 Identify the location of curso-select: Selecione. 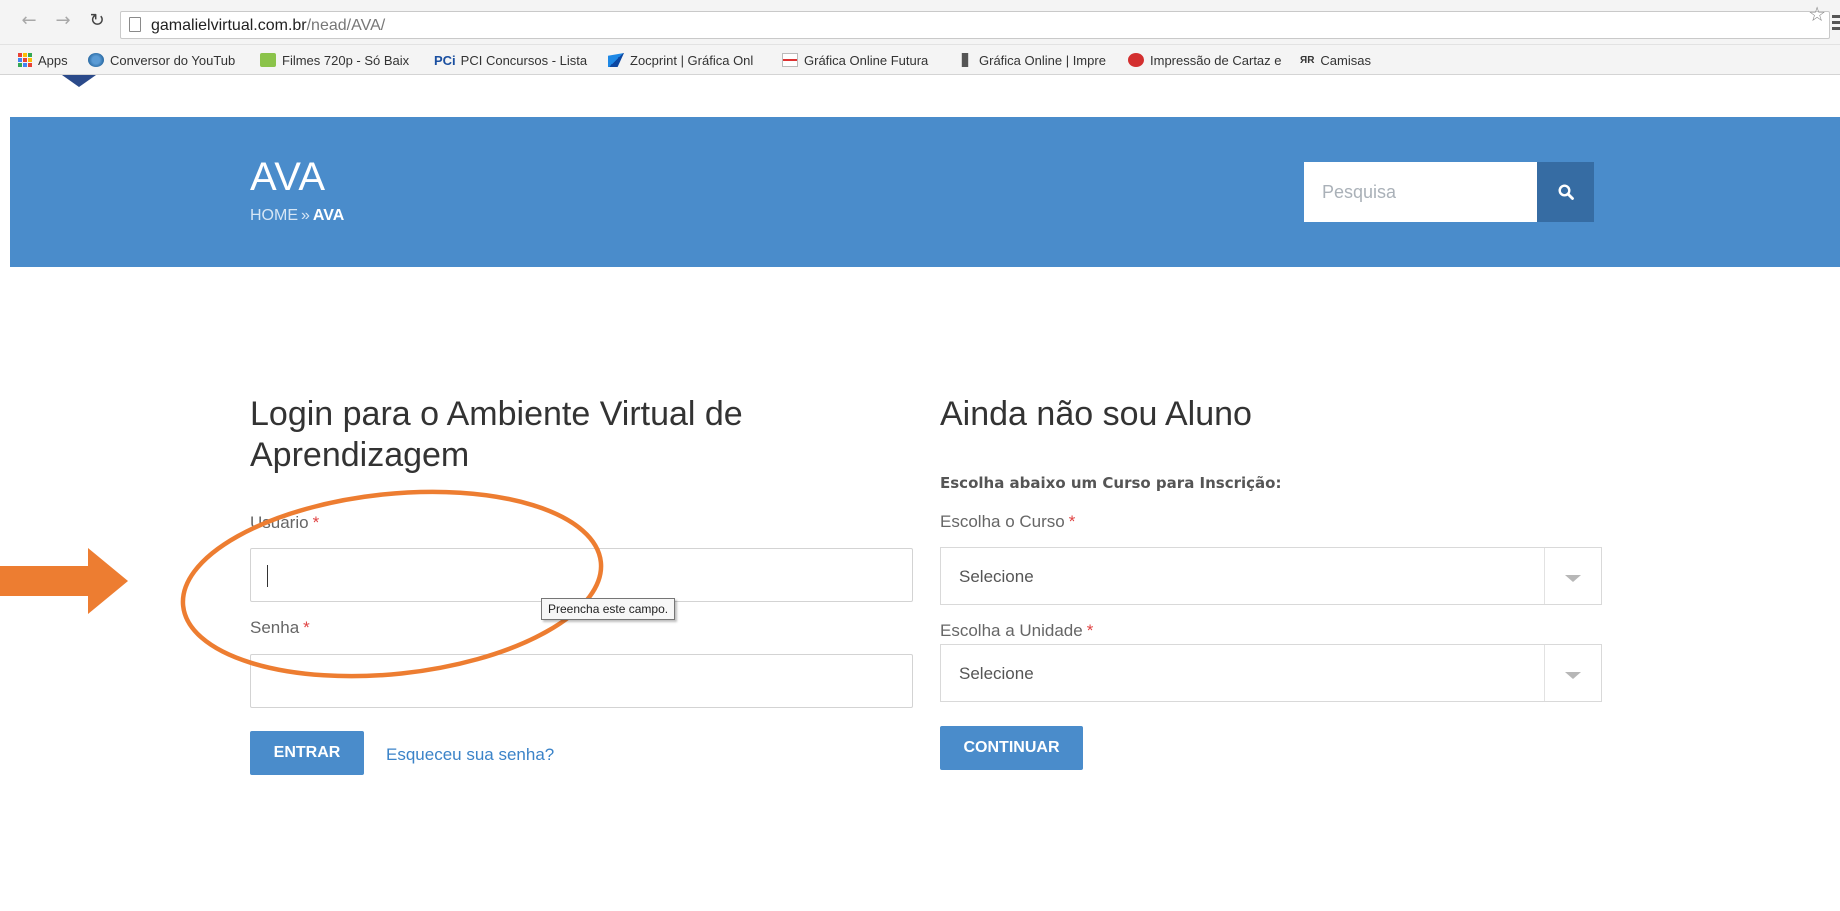
(1271, 576).